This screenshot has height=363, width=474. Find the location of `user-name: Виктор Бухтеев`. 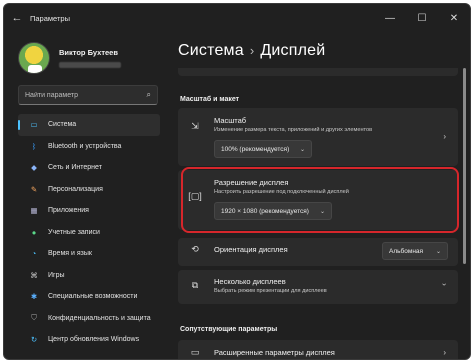

user-name: Виктор Бухтеев is located at coordinates (88, 52).